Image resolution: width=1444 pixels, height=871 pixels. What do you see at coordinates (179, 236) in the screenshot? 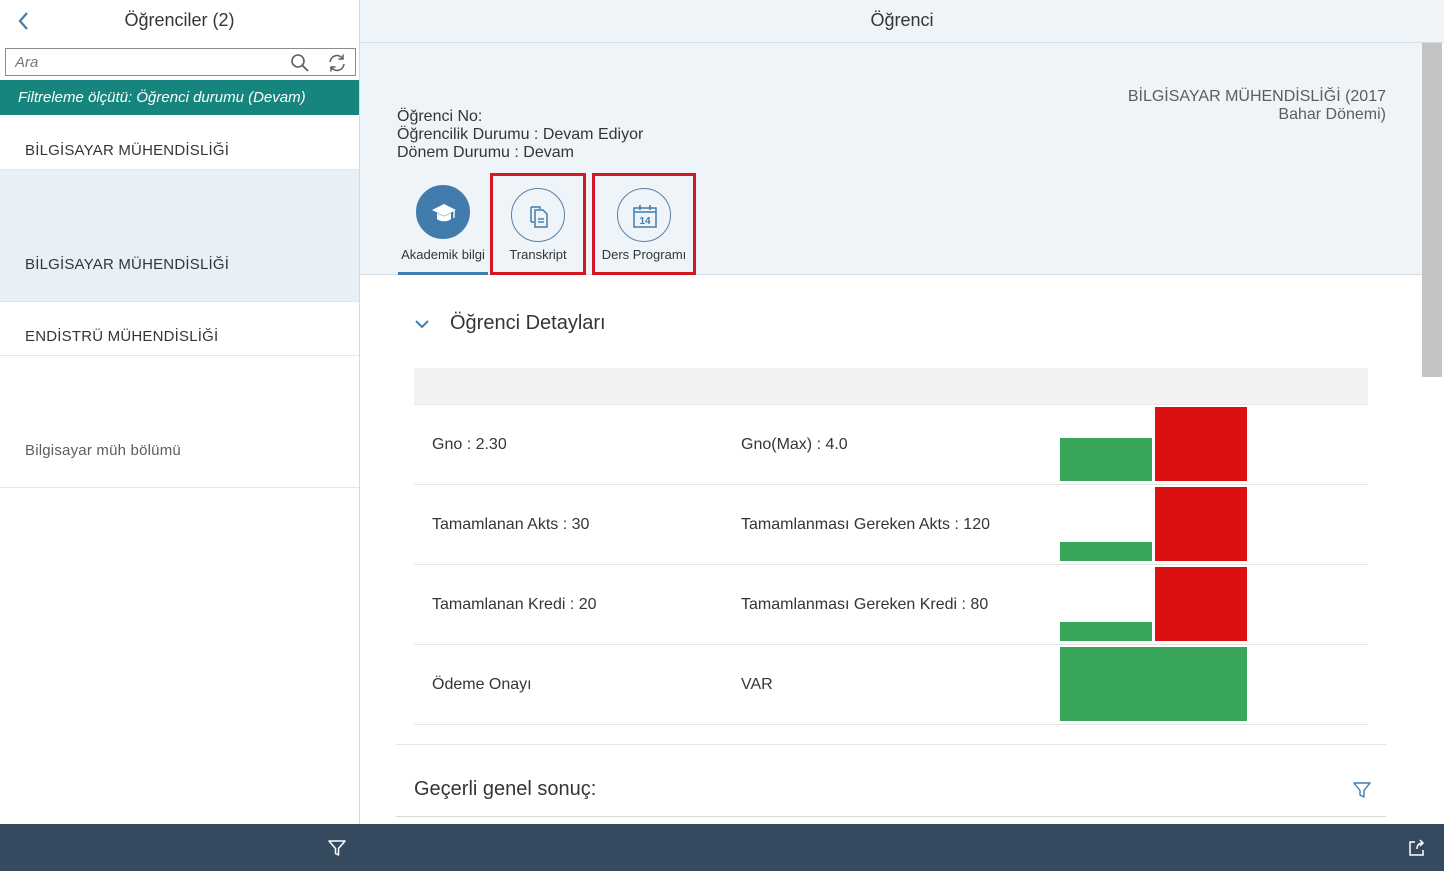
I see `list-item-selected: BİLGİSAYAR MÜHENDİSLİĞİ` at bounding box center [179, 236].